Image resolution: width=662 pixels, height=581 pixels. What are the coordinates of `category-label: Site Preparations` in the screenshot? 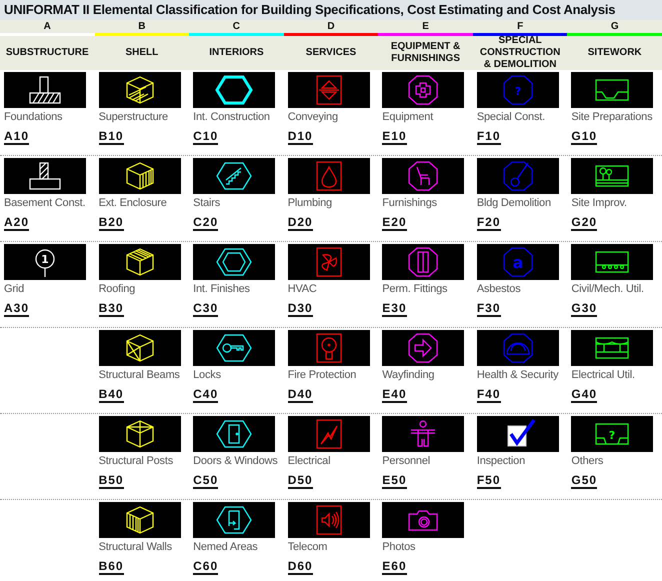 It's located at (612, 117).